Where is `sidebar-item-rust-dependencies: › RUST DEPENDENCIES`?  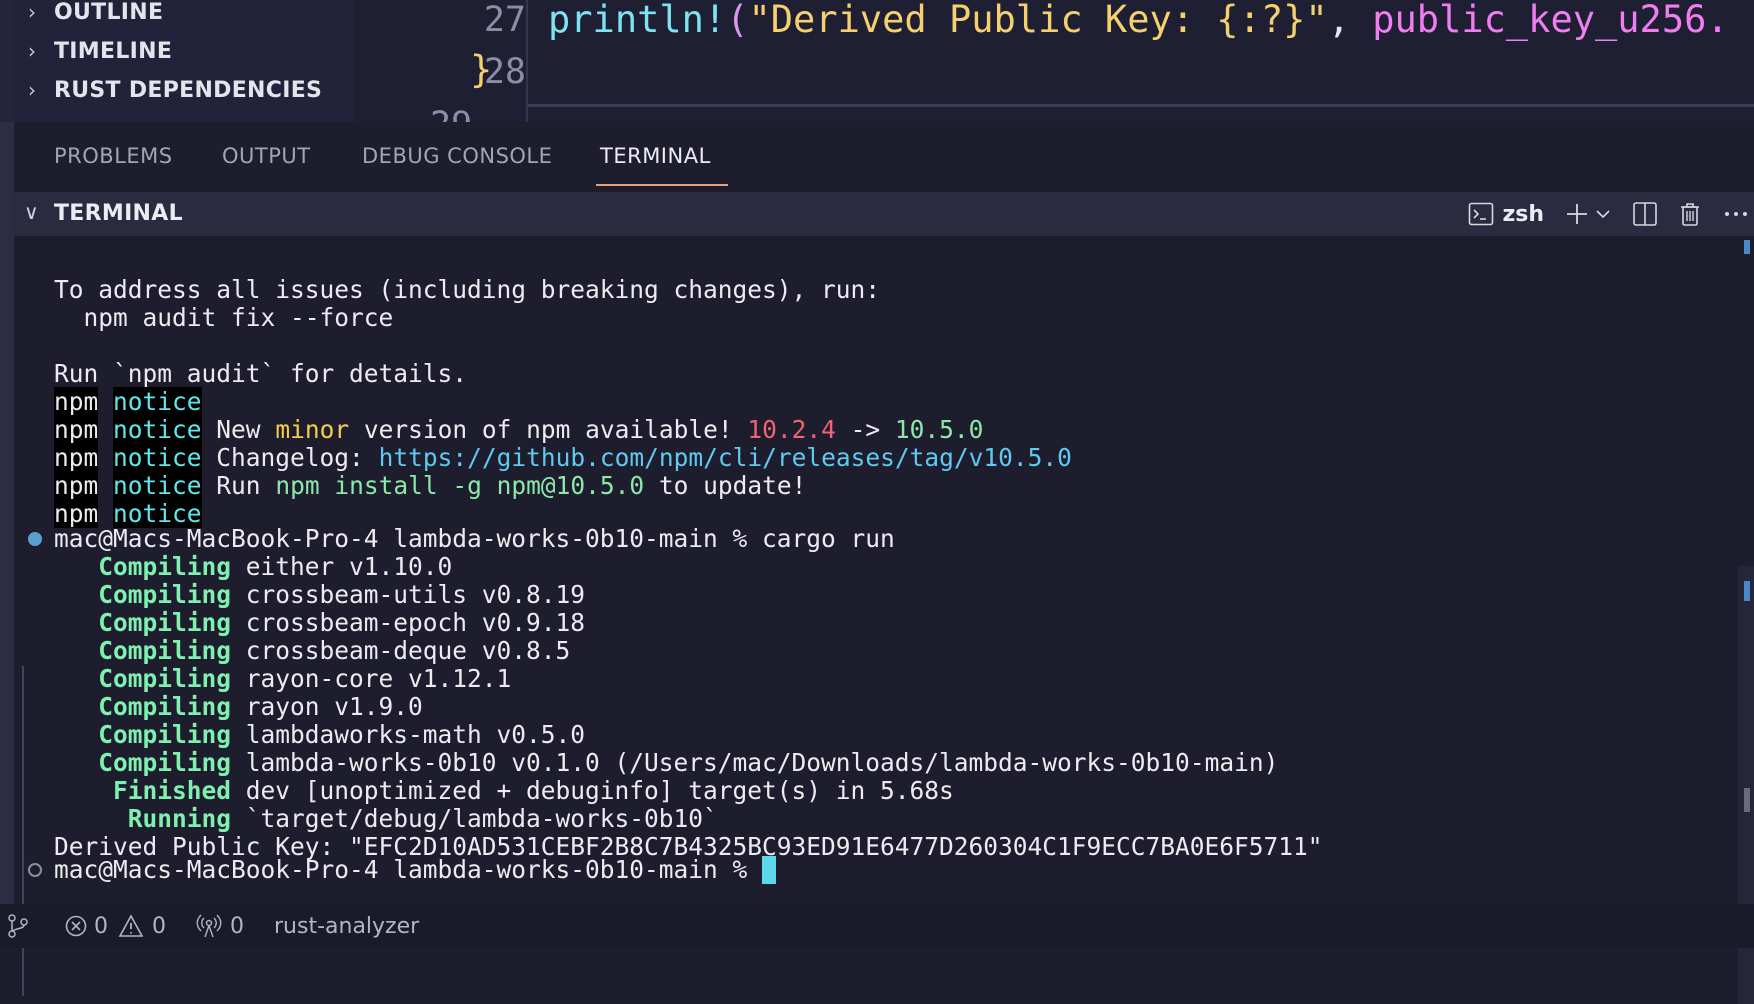
sidebar-item-rust-dependencies: › RUST DEPENDENCIES is located at coordinates (175, 90).